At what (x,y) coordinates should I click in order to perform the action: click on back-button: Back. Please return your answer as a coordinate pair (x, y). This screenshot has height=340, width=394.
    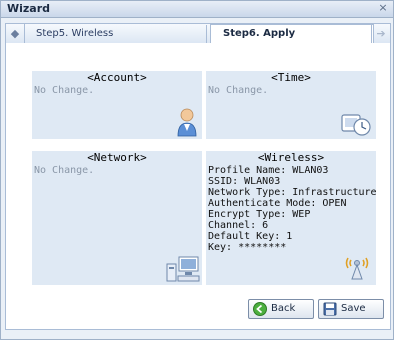
    Looking at the image, I should click on (281, 309).